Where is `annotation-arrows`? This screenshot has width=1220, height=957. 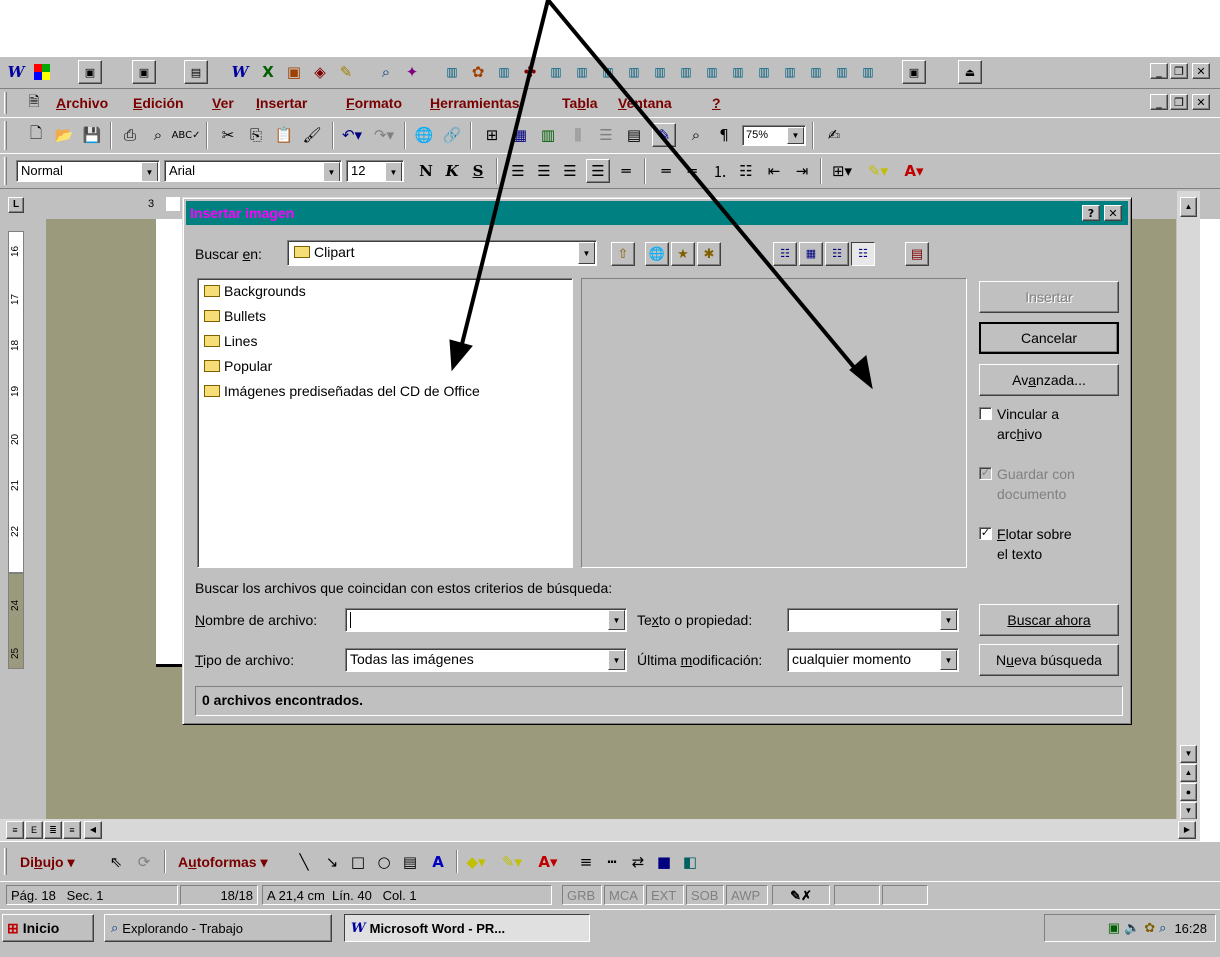 annotation-arrows is located at coordinates (661, 195).